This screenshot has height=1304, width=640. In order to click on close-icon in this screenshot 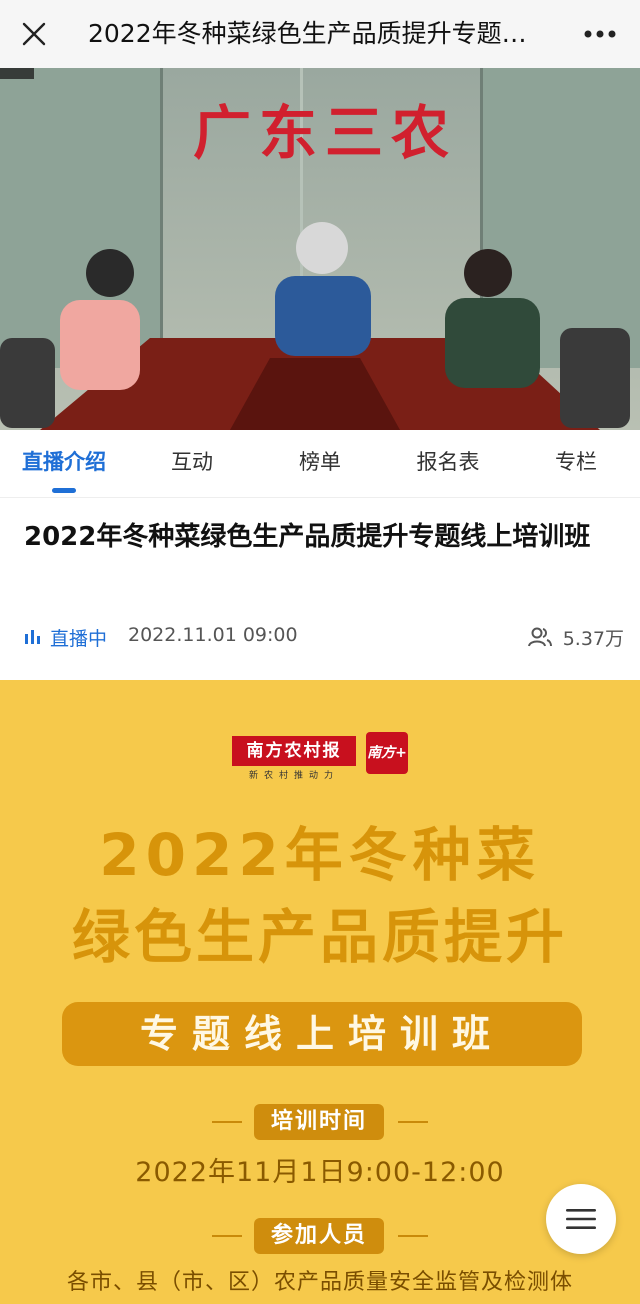, I will do `click(34, 34)`.